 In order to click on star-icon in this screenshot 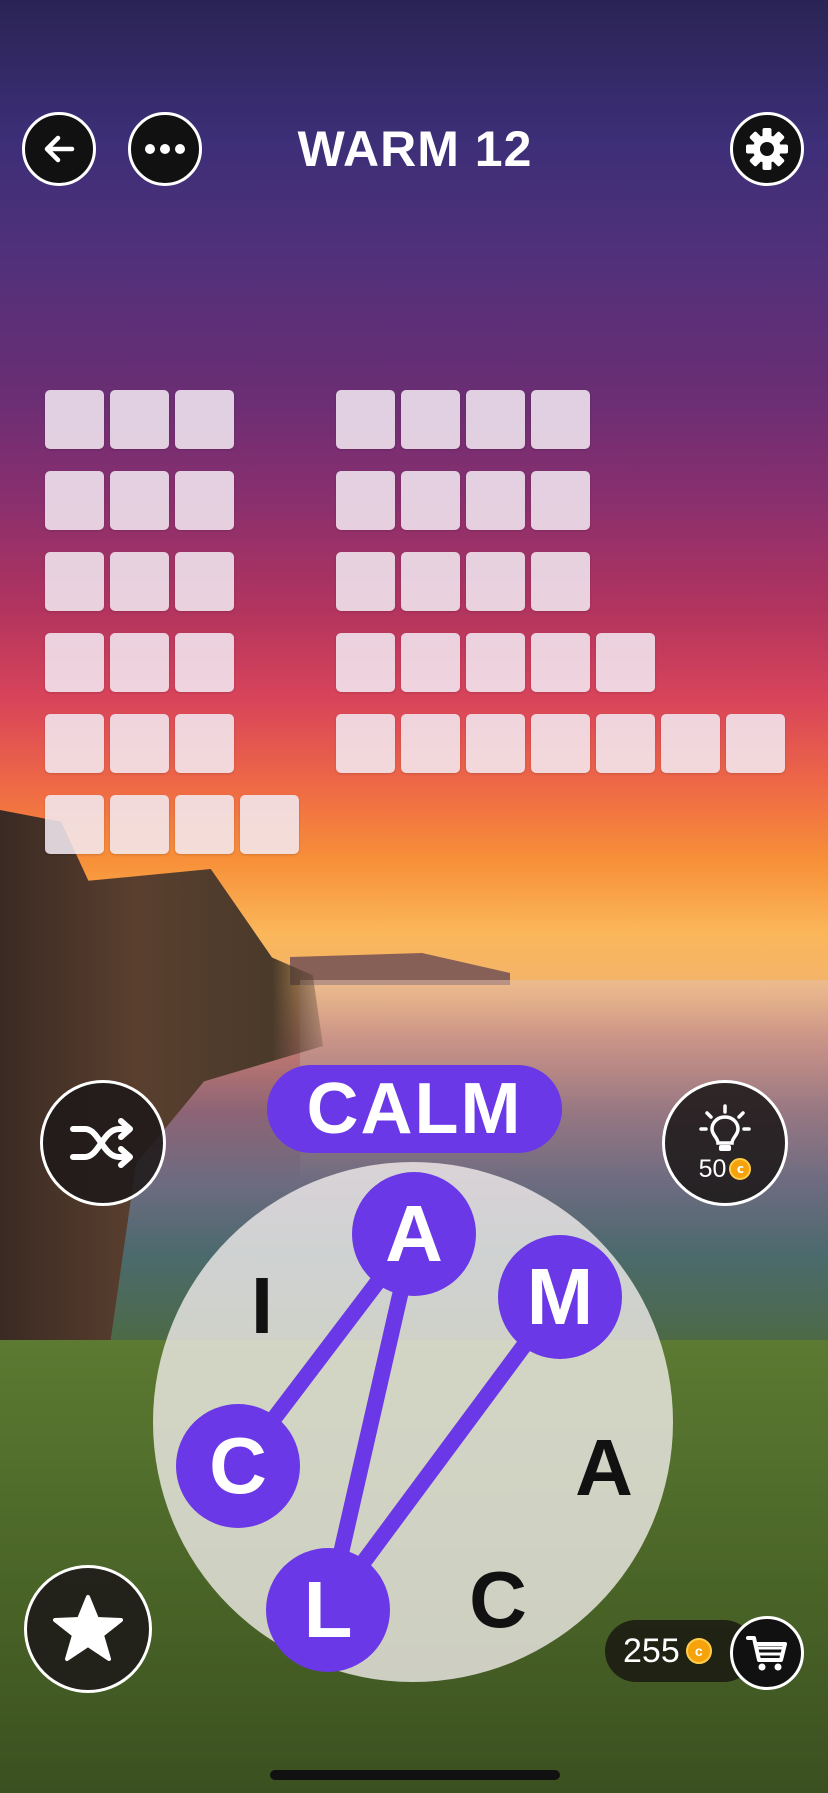, I will do `click(88, 1628)`.